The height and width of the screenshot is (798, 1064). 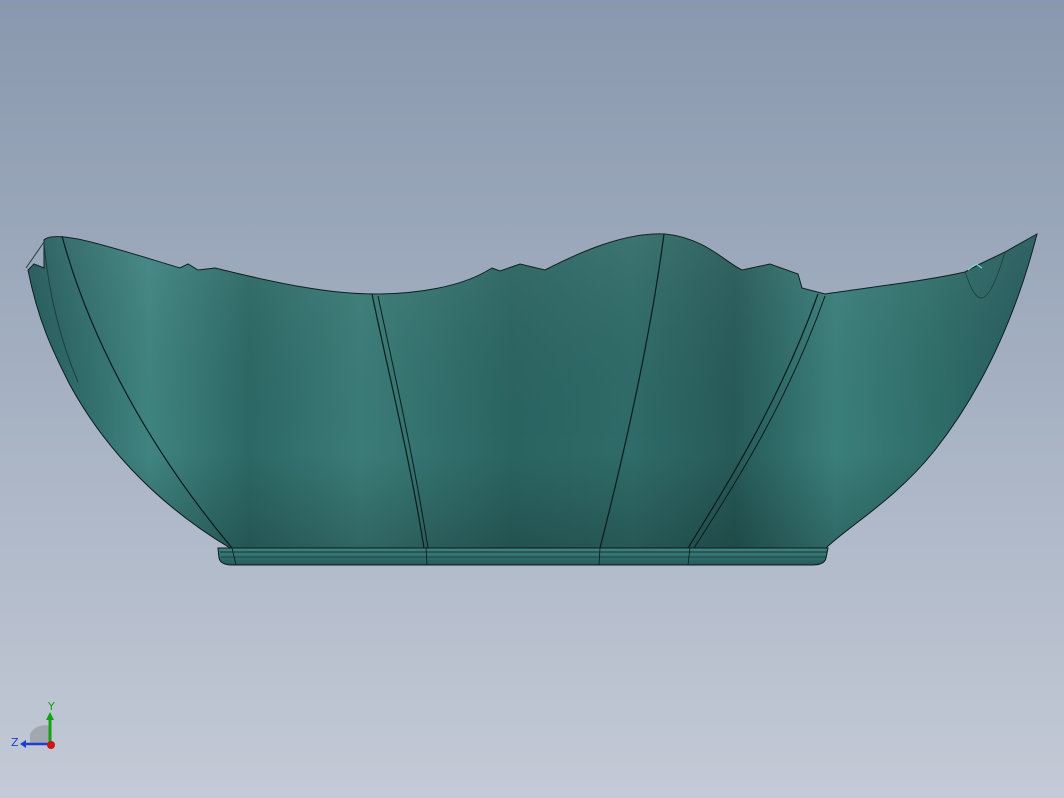 I want to click on triad-x-axis-dot-icon, so click(x=51, y=745).